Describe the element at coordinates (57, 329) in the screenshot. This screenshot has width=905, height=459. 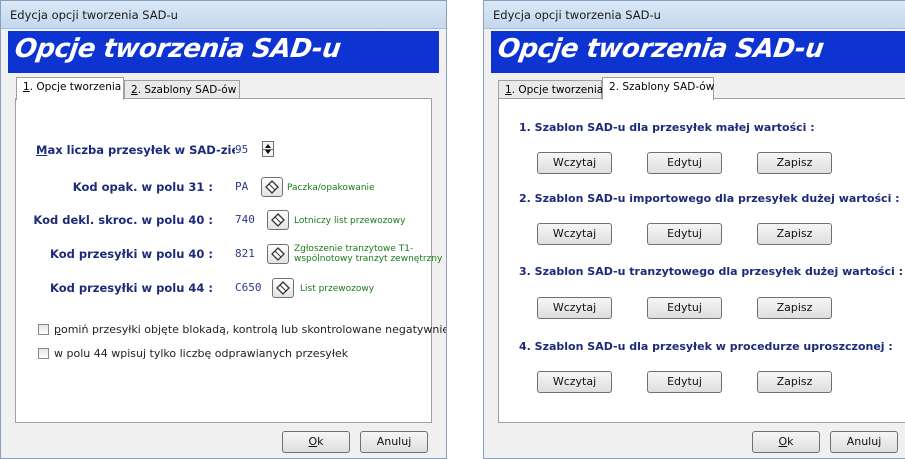
I see `label-accesskey: p` at that location.